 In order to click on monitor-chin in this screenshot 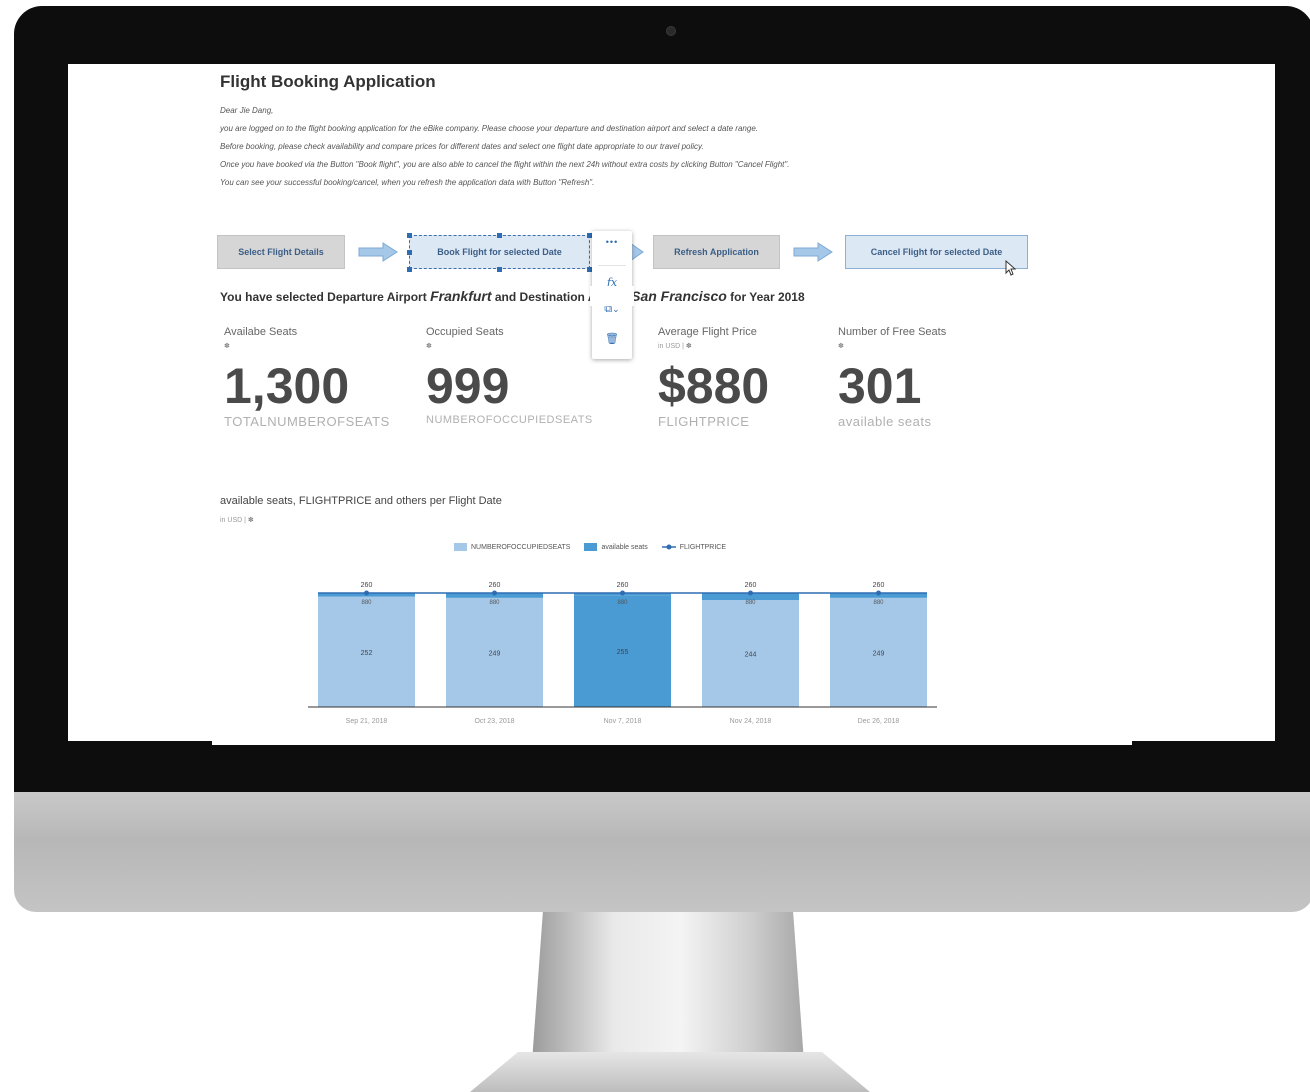, I will do `click(662, 852)`.